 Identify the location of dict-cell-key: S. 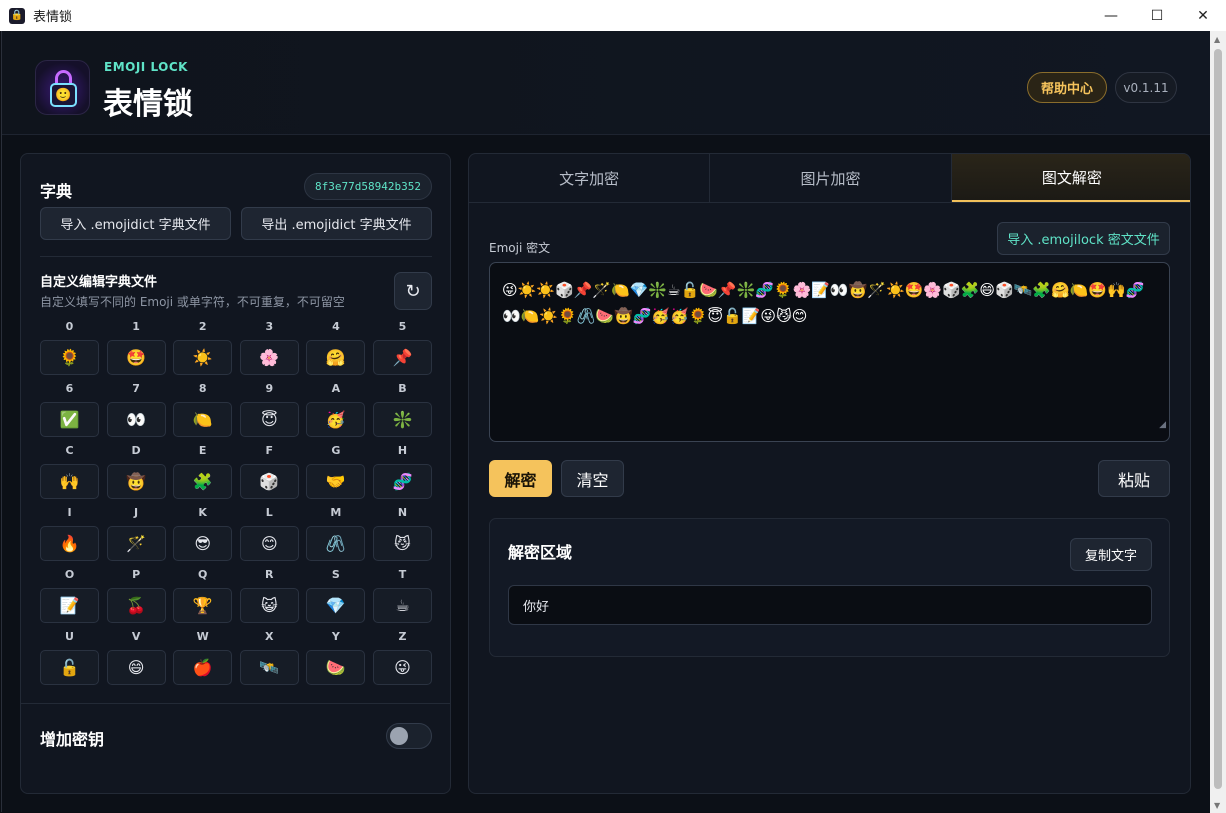
(335, 574).